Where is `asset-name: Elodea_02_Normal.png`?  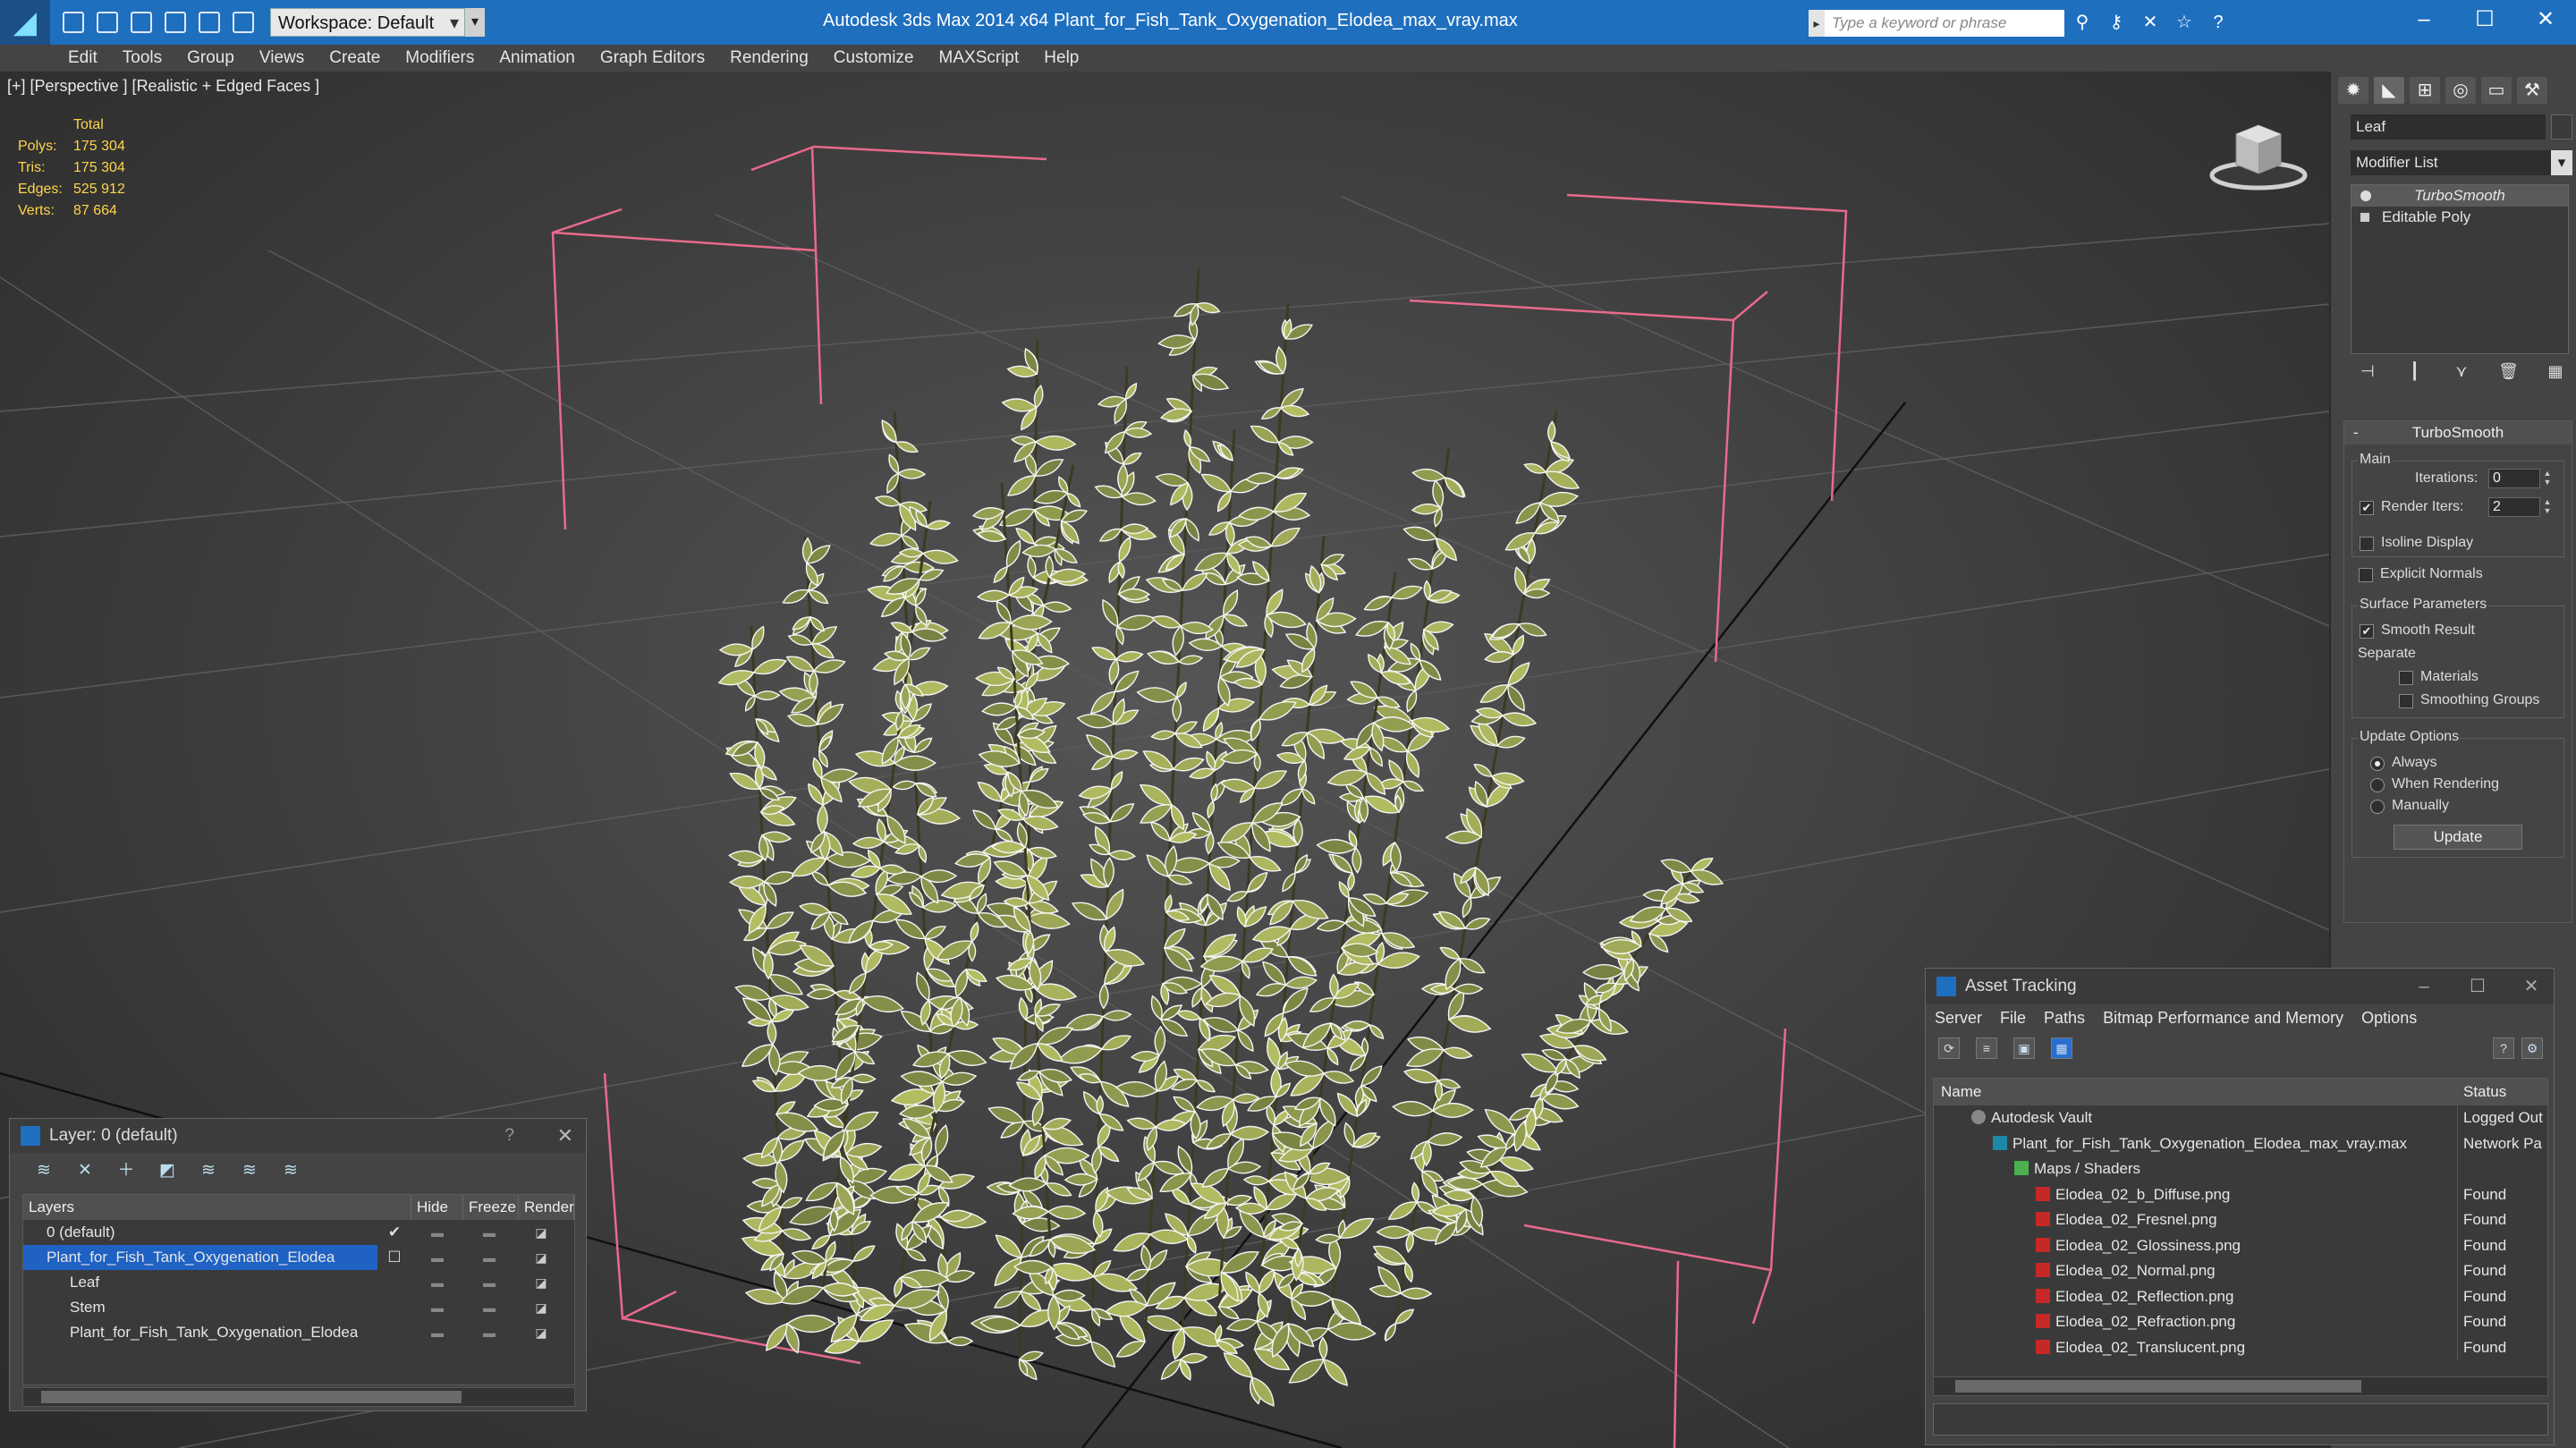
asset-name: Elodea_02_Normal.png is located at coordinates (2196, 1271).